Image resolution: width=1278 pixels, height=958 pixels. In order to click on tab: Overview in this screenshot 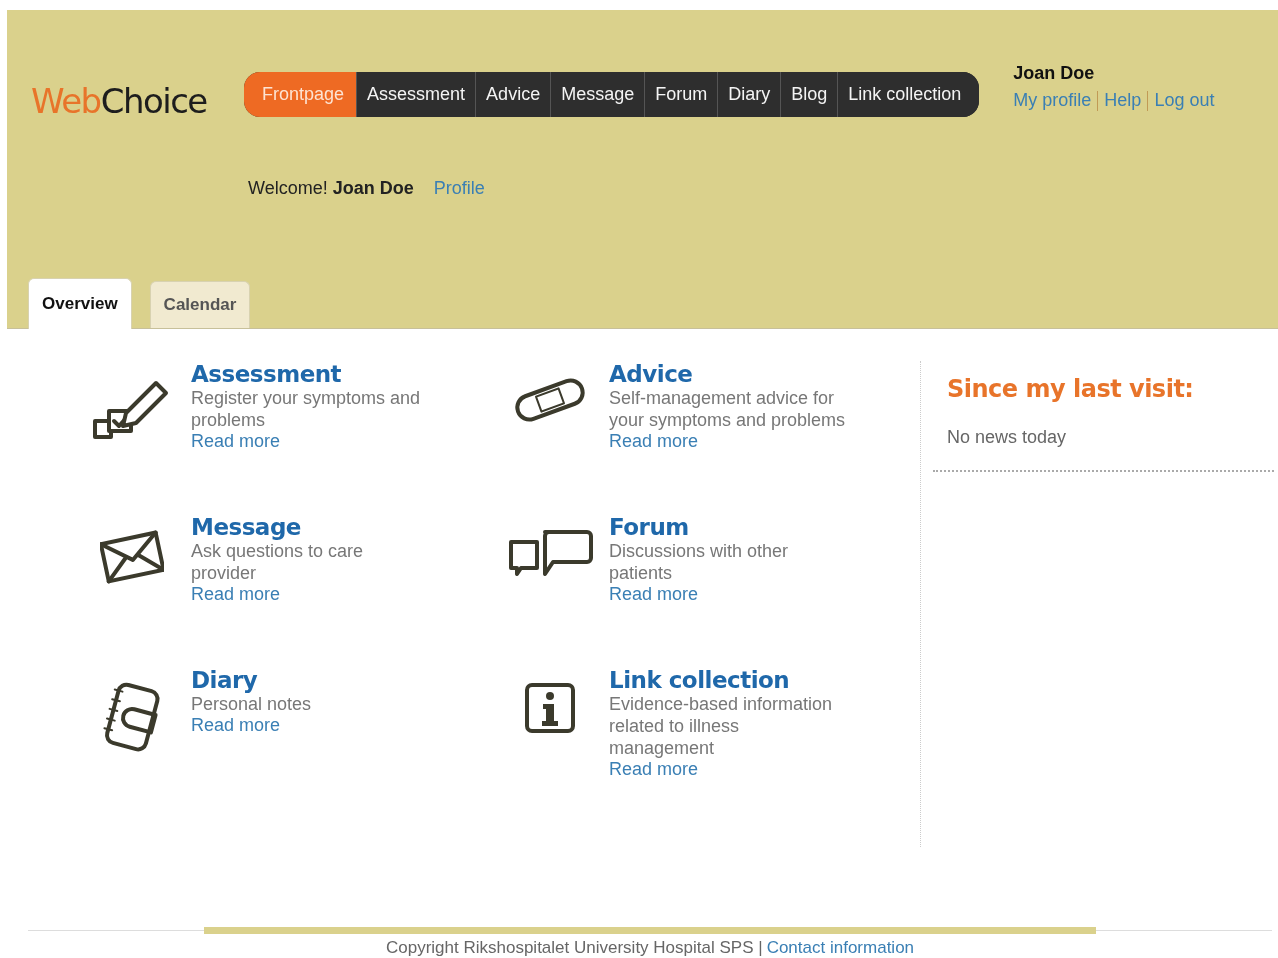, I will do `click(80, 303)`.